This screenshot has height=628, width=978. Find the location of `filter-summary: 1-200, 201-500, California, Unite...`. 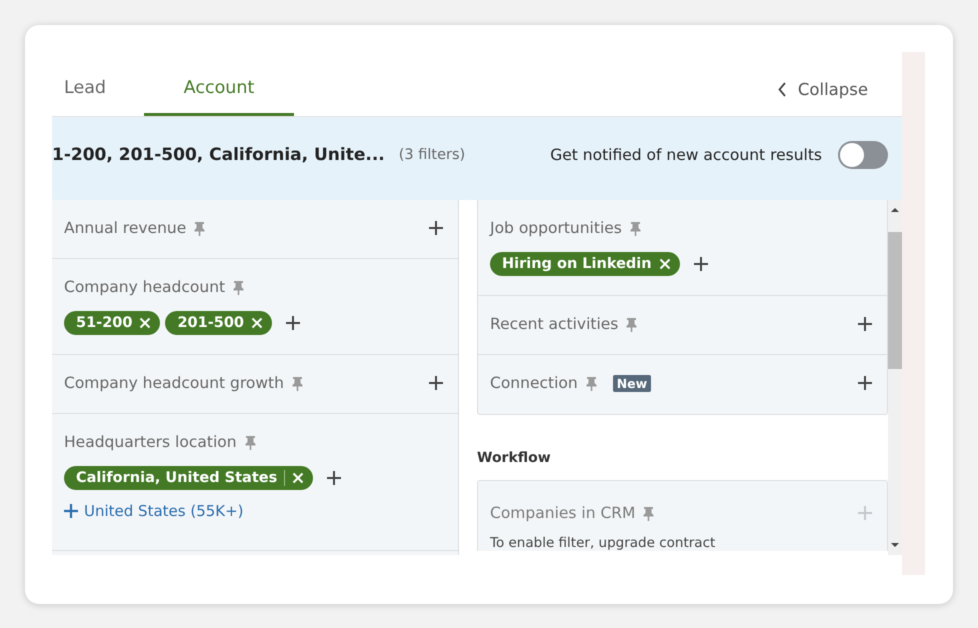

filter-summary: 1-200, 201-500, California, Unite... is located at coordinates (218, 154).